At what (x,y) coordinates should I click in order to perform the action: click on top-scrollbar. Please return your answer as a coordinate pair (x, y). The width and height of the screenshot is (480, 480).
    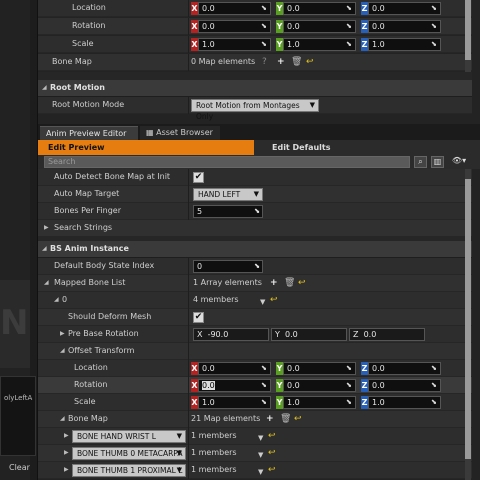
    Looking at the image, I should click on (468, 36).